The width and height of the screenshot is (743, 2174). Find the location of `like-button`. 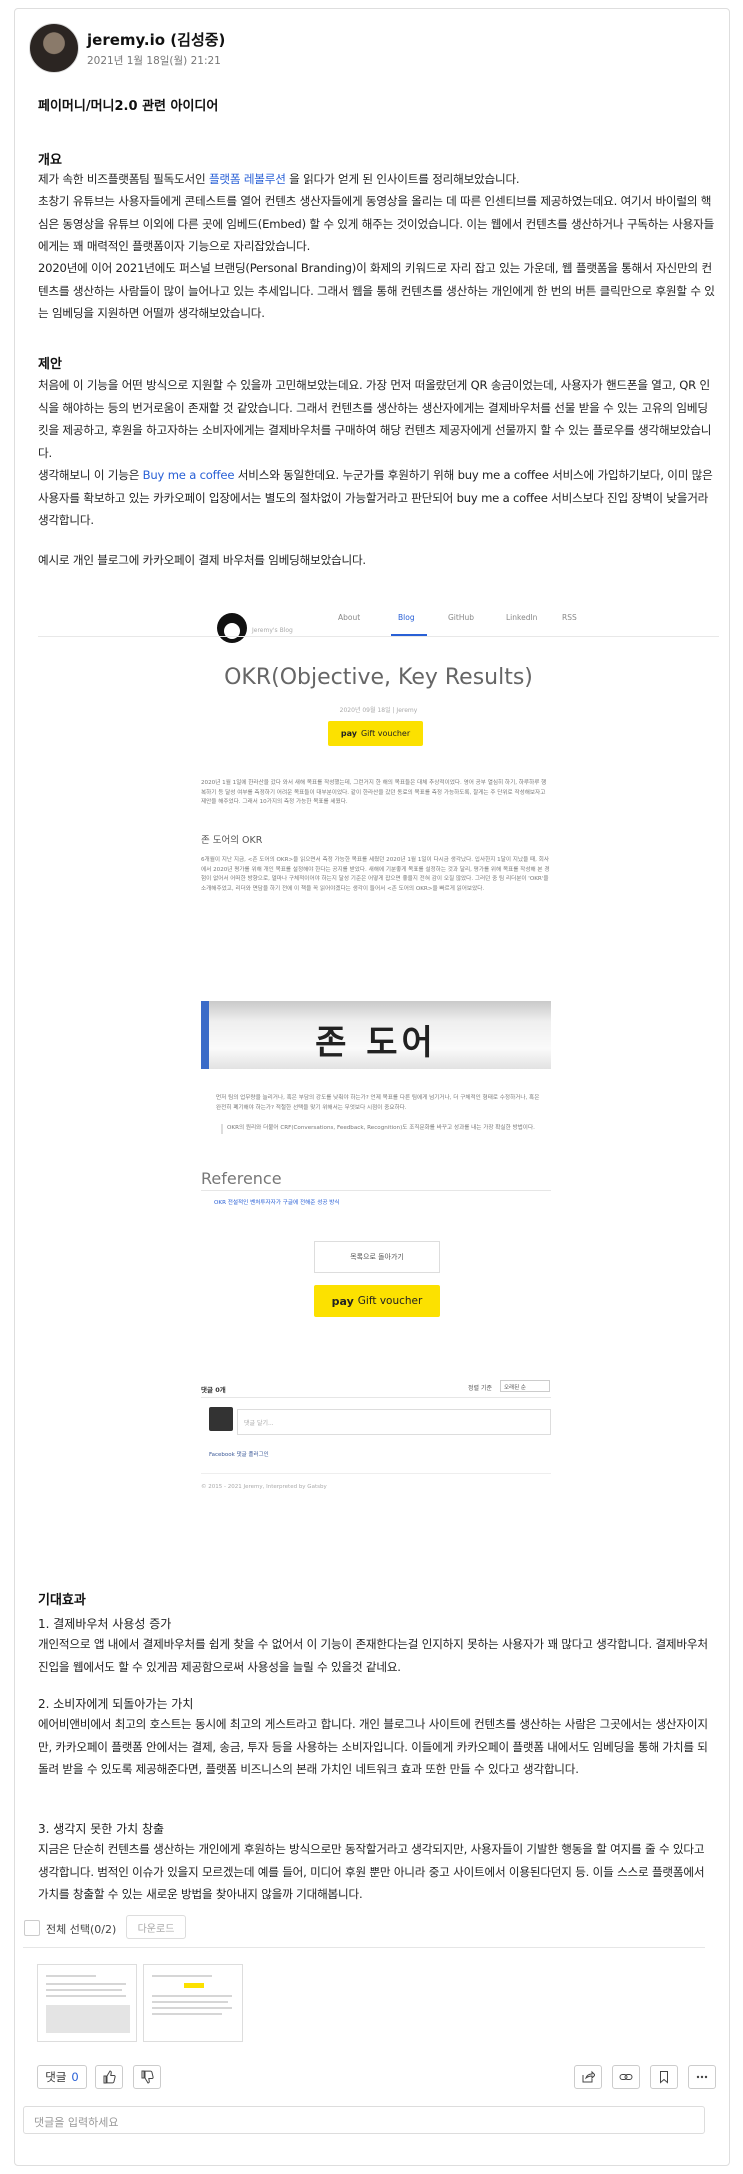

like-button is located at coordinates (109, 2077).